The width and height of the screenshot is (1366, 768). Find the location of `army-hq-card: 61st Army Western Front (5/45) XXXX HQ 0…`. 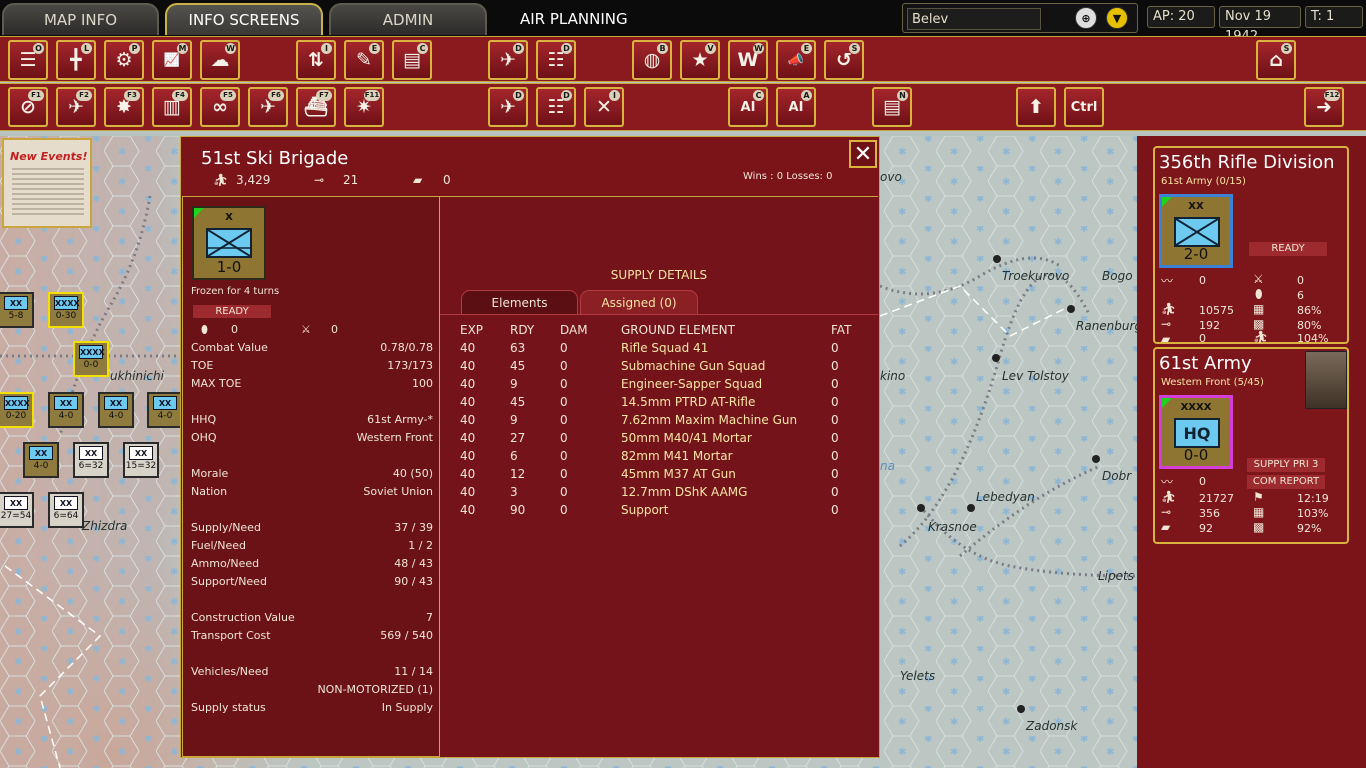

army-hq-card: 61st Army Western Front (5/45) XXXX HQ 0… is located at coordinates (1251, 445).